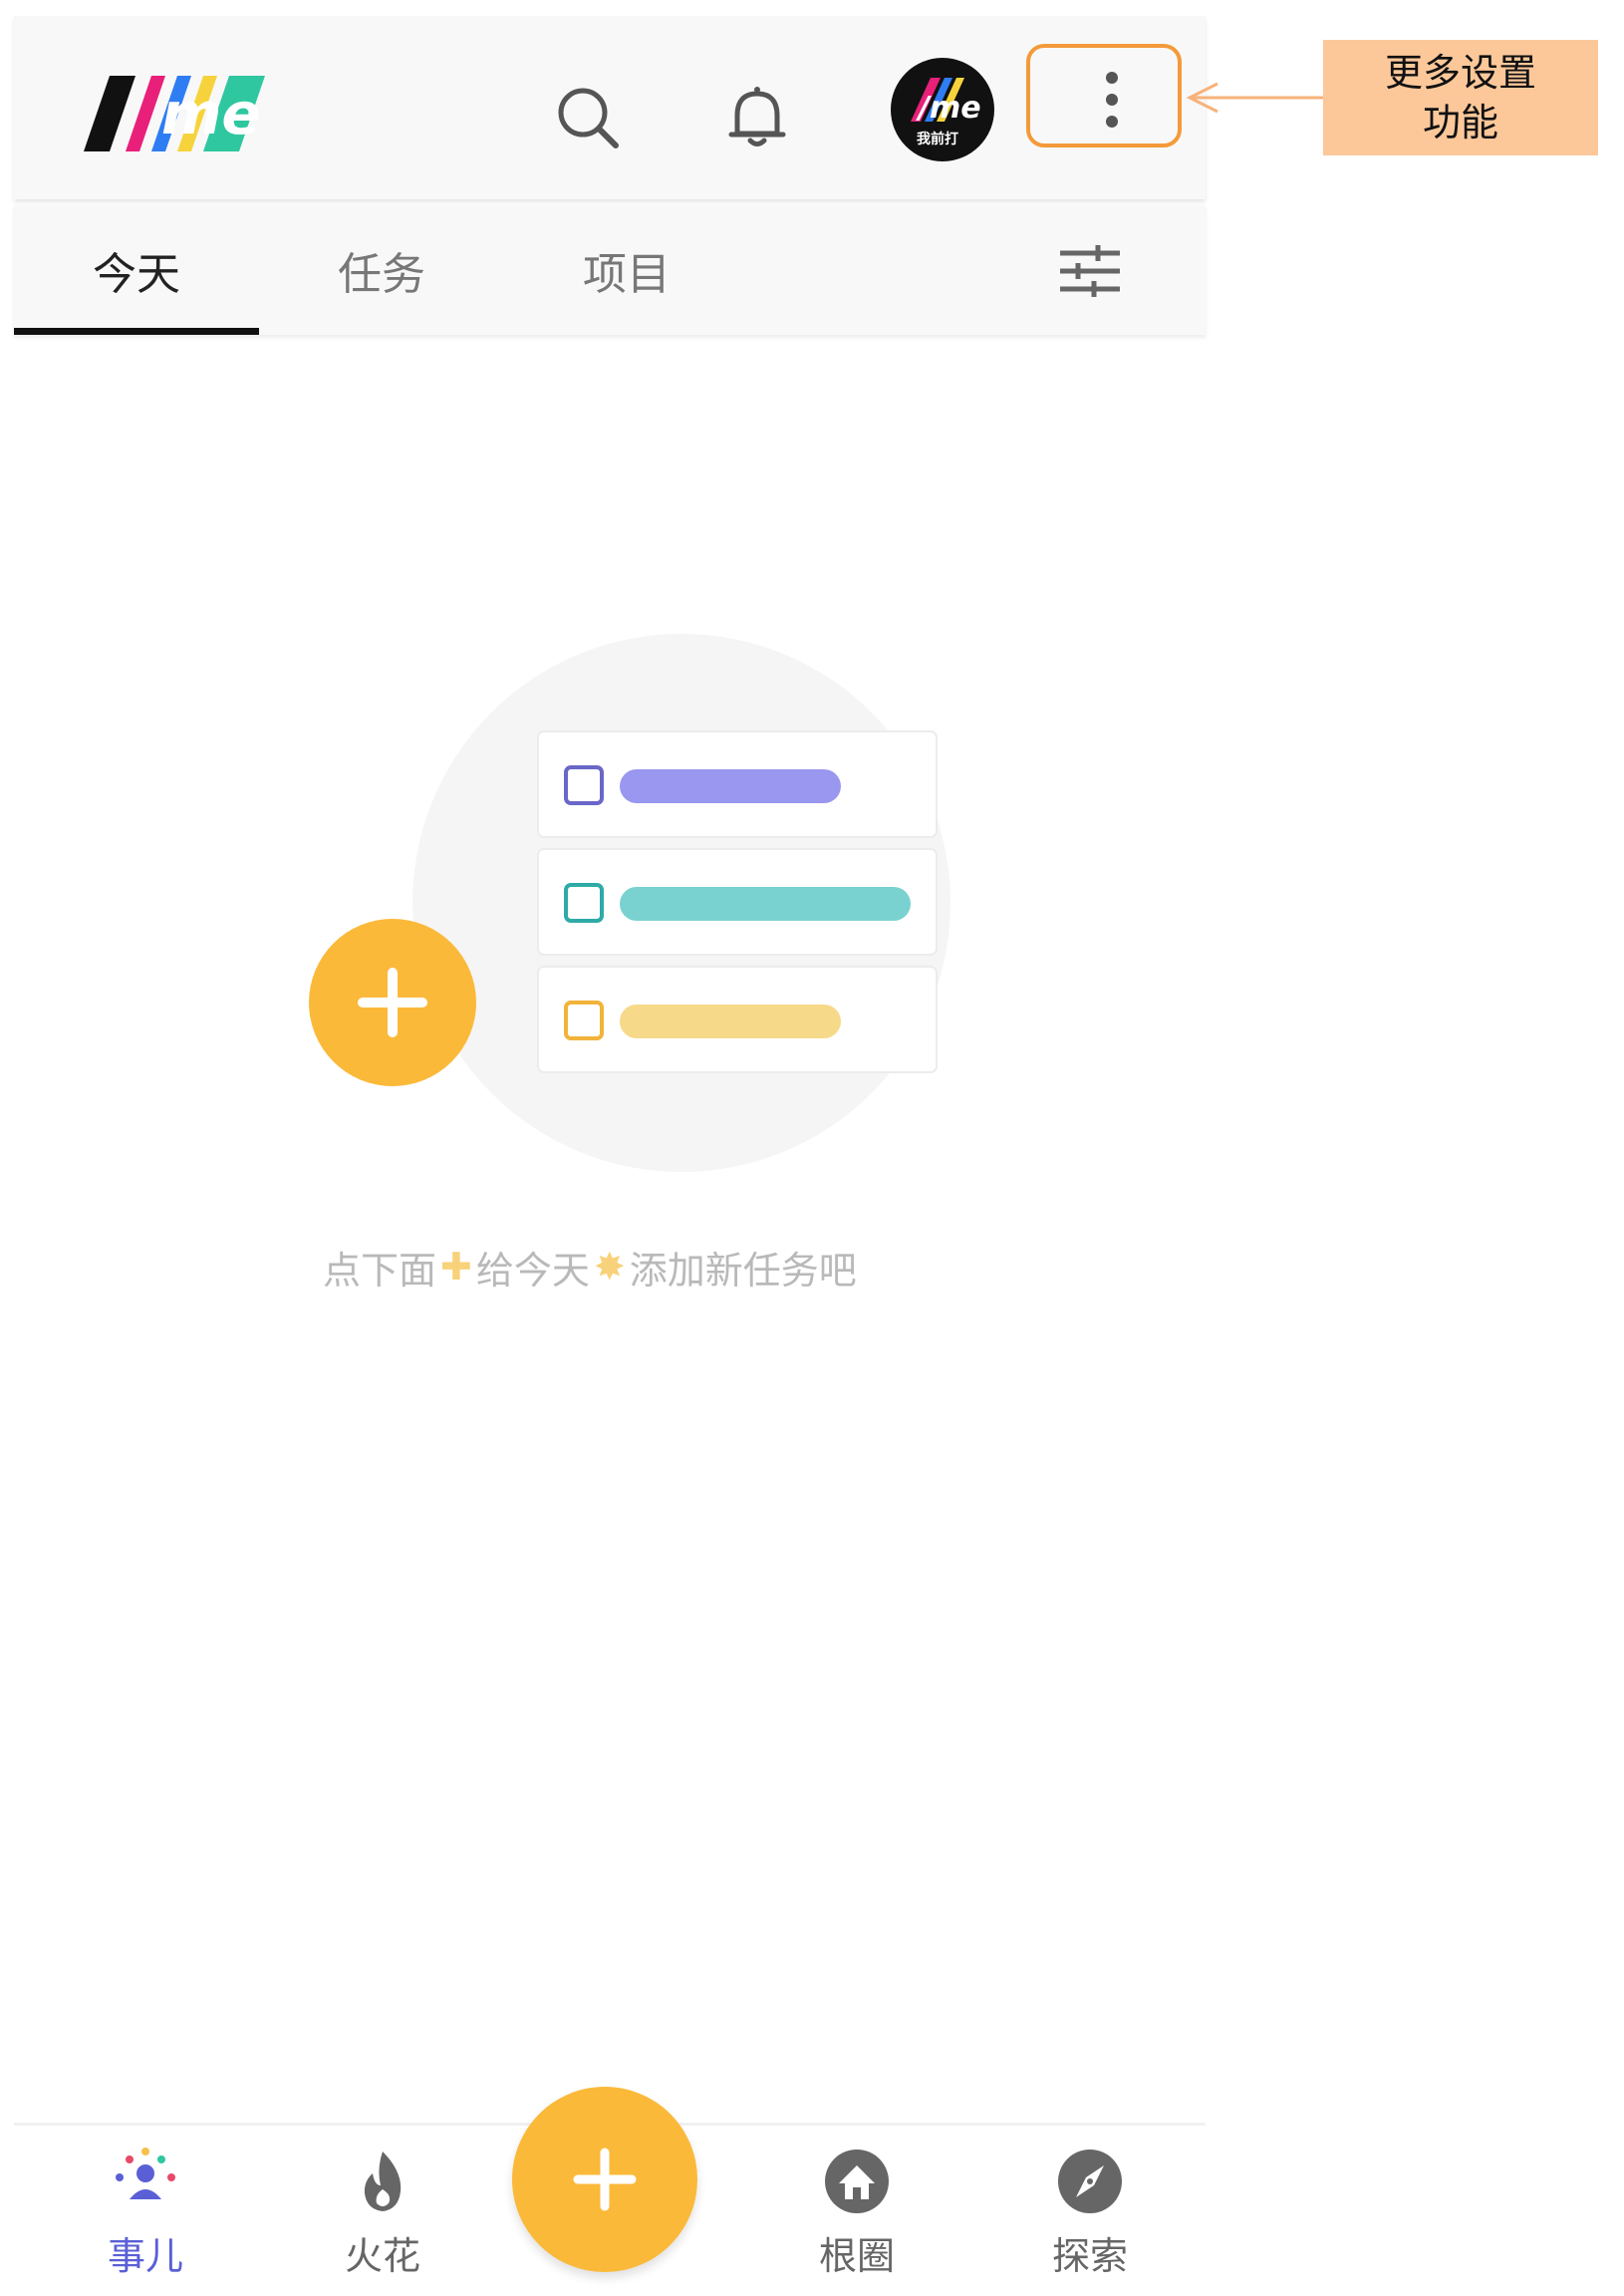 The width and height of the screenshot is (1624, 2296). Describe the element at coordinates (1460, 122) in the screenshot. I see `annotation-line-2: 功能` at that location.